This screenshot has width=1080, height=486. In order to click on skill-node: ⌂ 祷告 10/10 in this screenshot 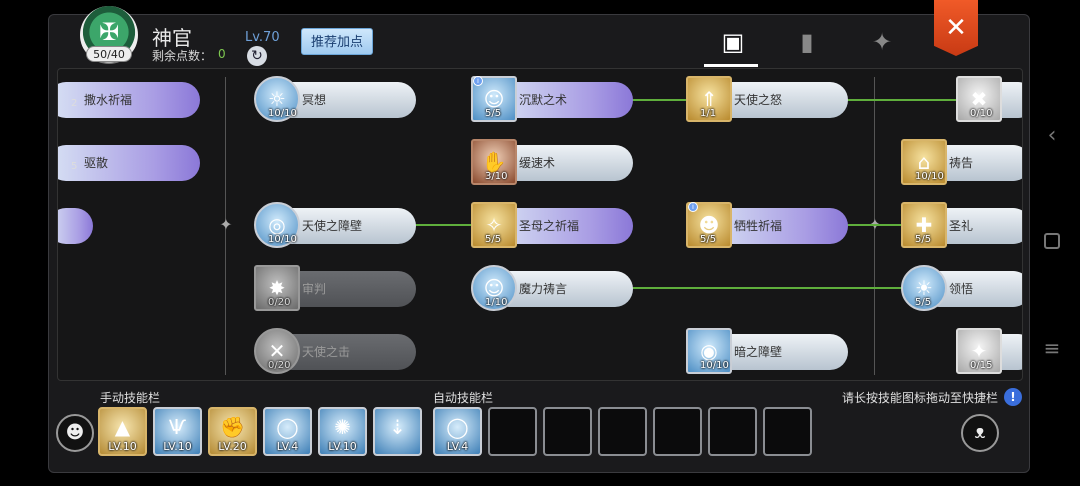, I will do `click(961, 162)`.